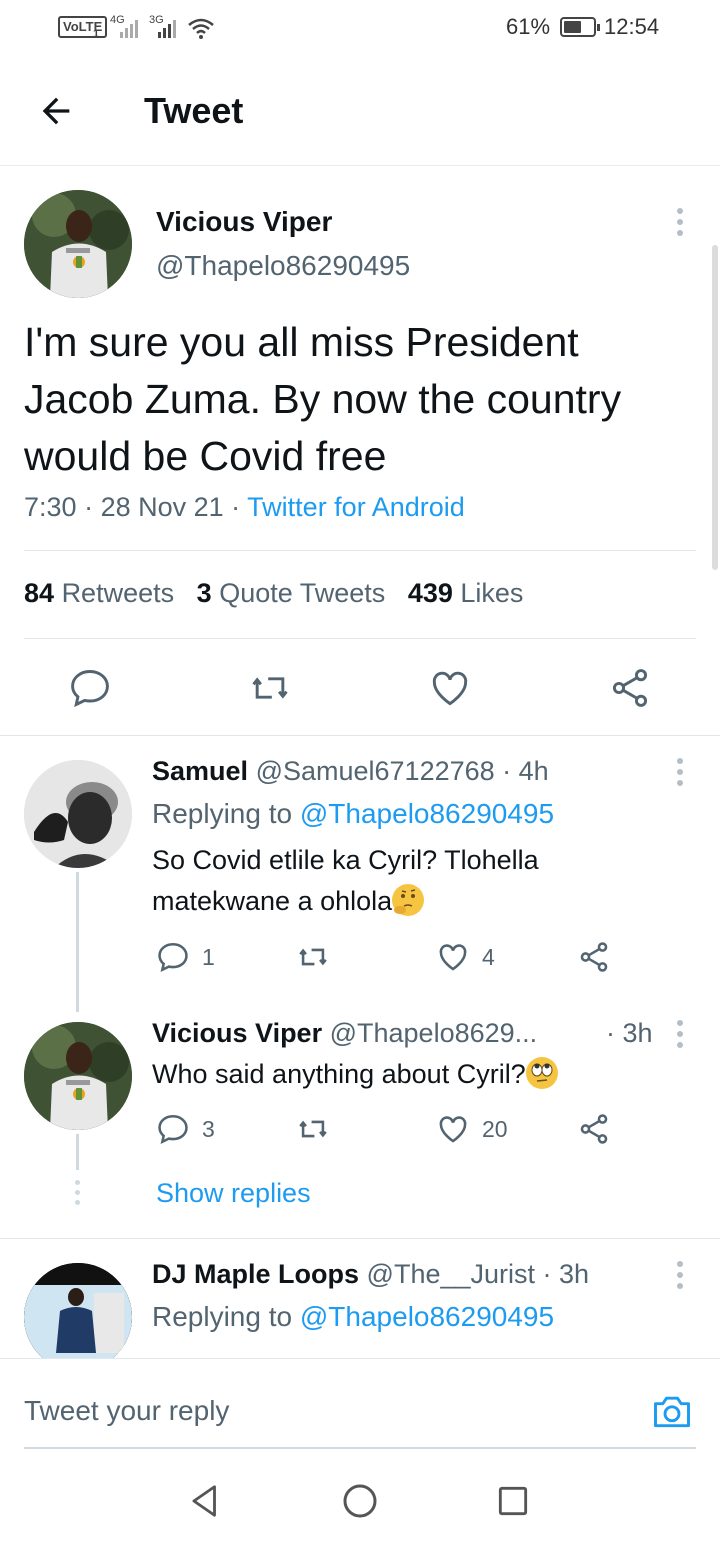 The image size is (720, 1541). I want to click on tweet-source: Twitter for Android, so click(356, 507).